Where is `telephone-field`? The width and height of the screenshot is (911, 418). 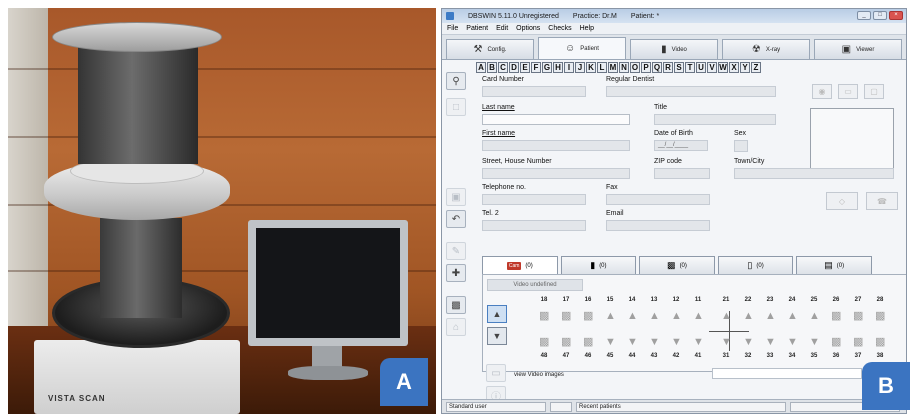
telephone-field is located at coordinates (534, 199).